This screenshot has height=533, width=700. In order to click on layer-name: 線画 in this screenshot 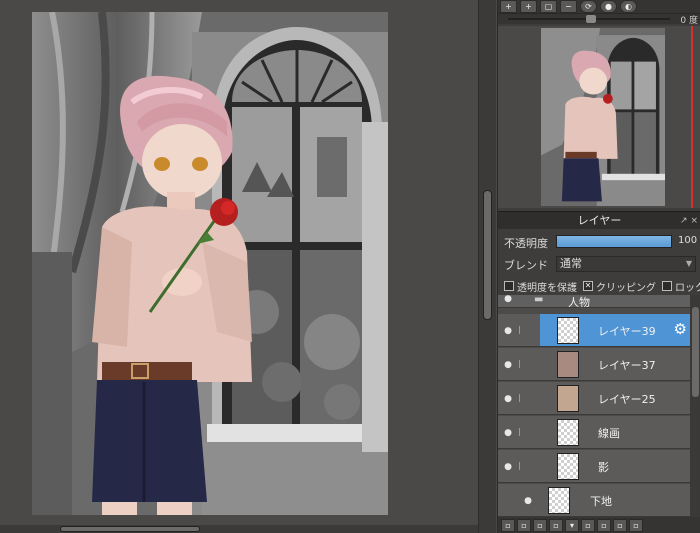, I will do `click(609, 433)`.